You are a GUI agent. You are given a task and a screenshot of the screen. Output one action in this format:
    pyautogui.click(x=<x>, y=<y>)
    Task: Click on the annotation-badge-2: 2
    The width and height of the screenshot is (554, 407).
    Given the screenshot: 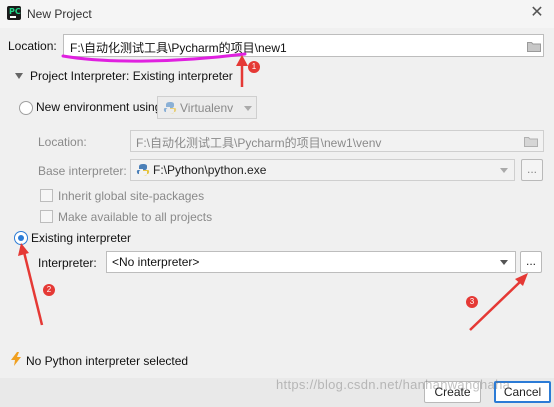 What is the action you would take?
    pyautogui.click(x=49, y=290)
    